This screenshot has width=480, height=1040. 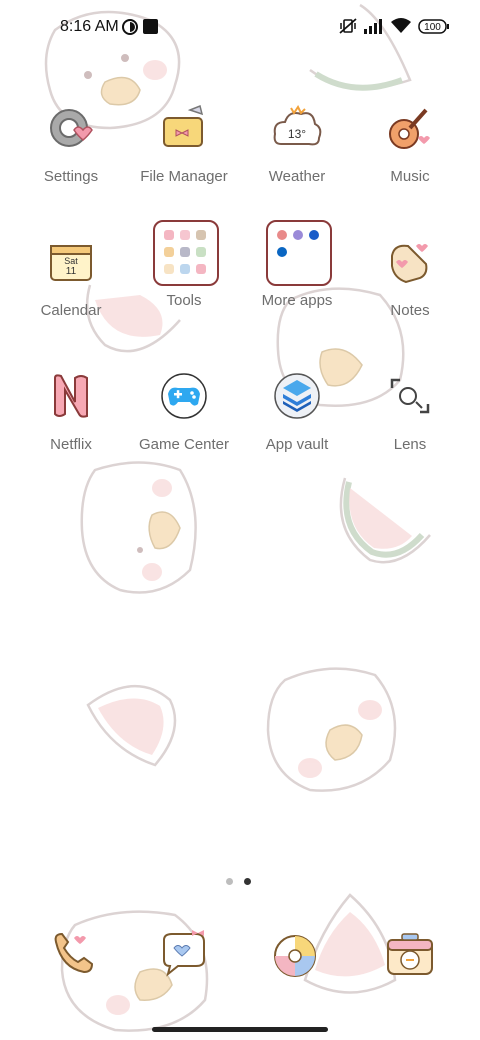 I want to click on battery-icon: 100, so click(x=433, y=26).